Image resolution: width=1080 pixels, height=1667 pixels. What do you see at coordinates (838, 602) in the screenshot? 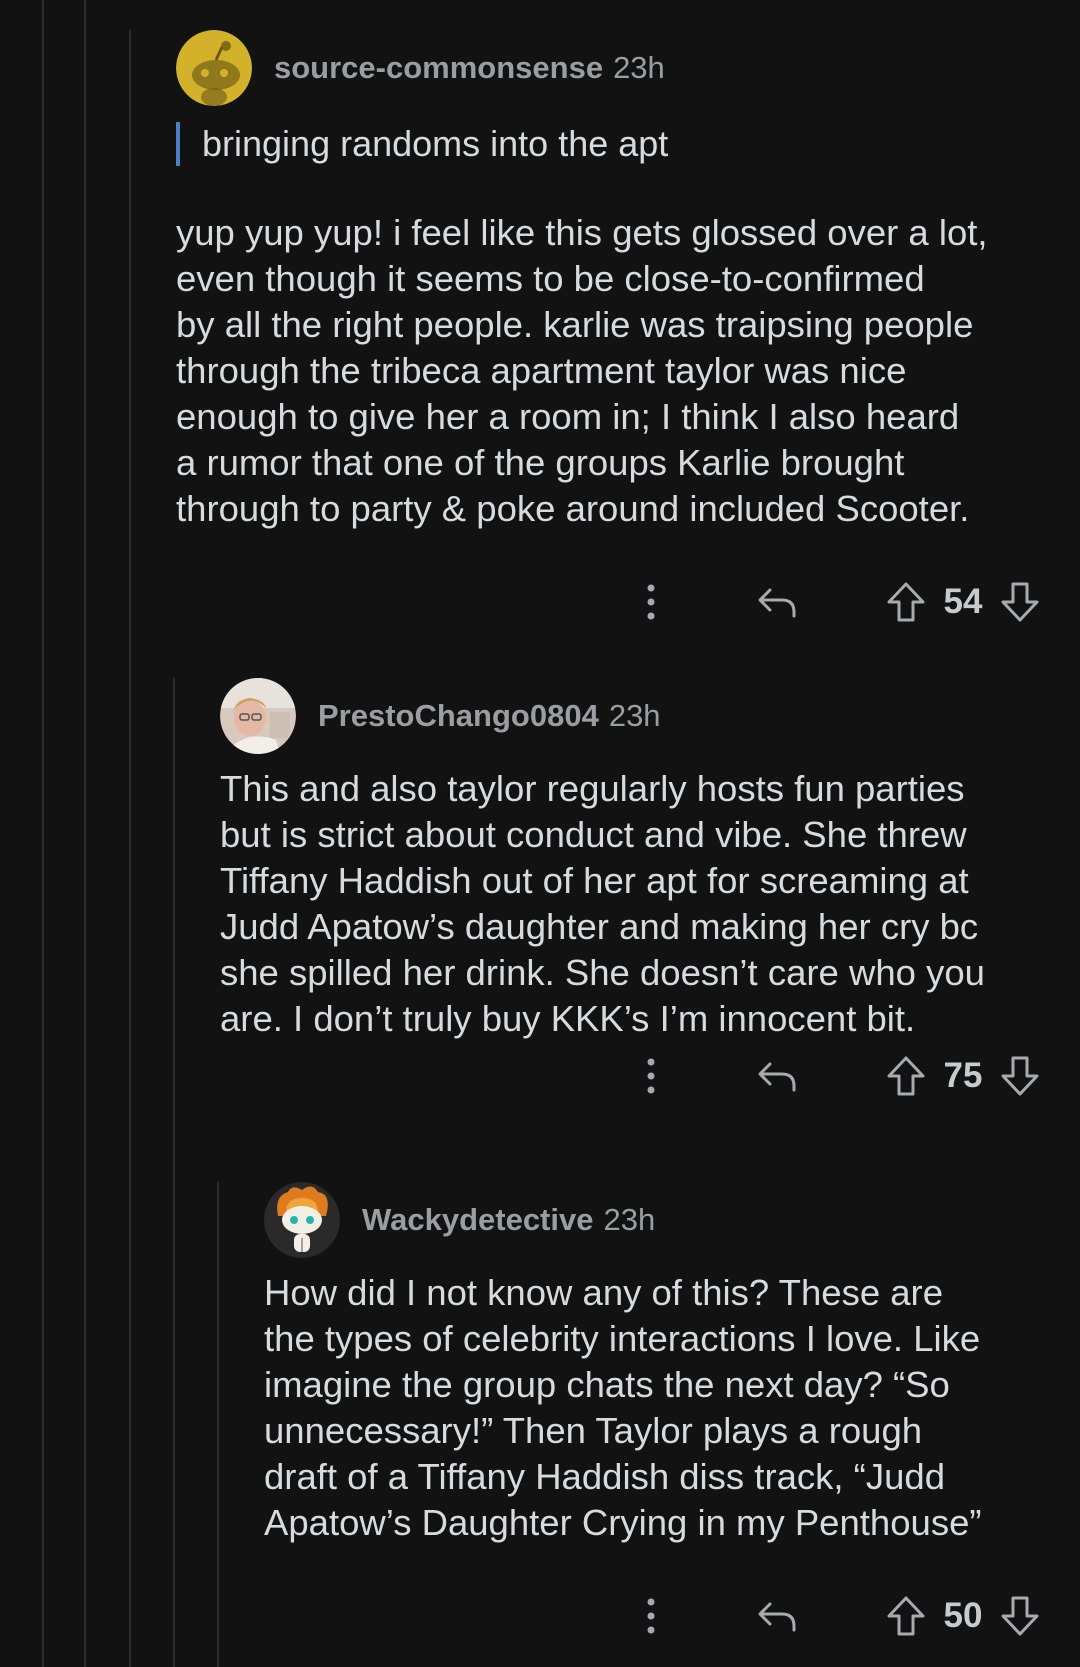
I see `comment-actions: 54` at bounding box center [838, 602].